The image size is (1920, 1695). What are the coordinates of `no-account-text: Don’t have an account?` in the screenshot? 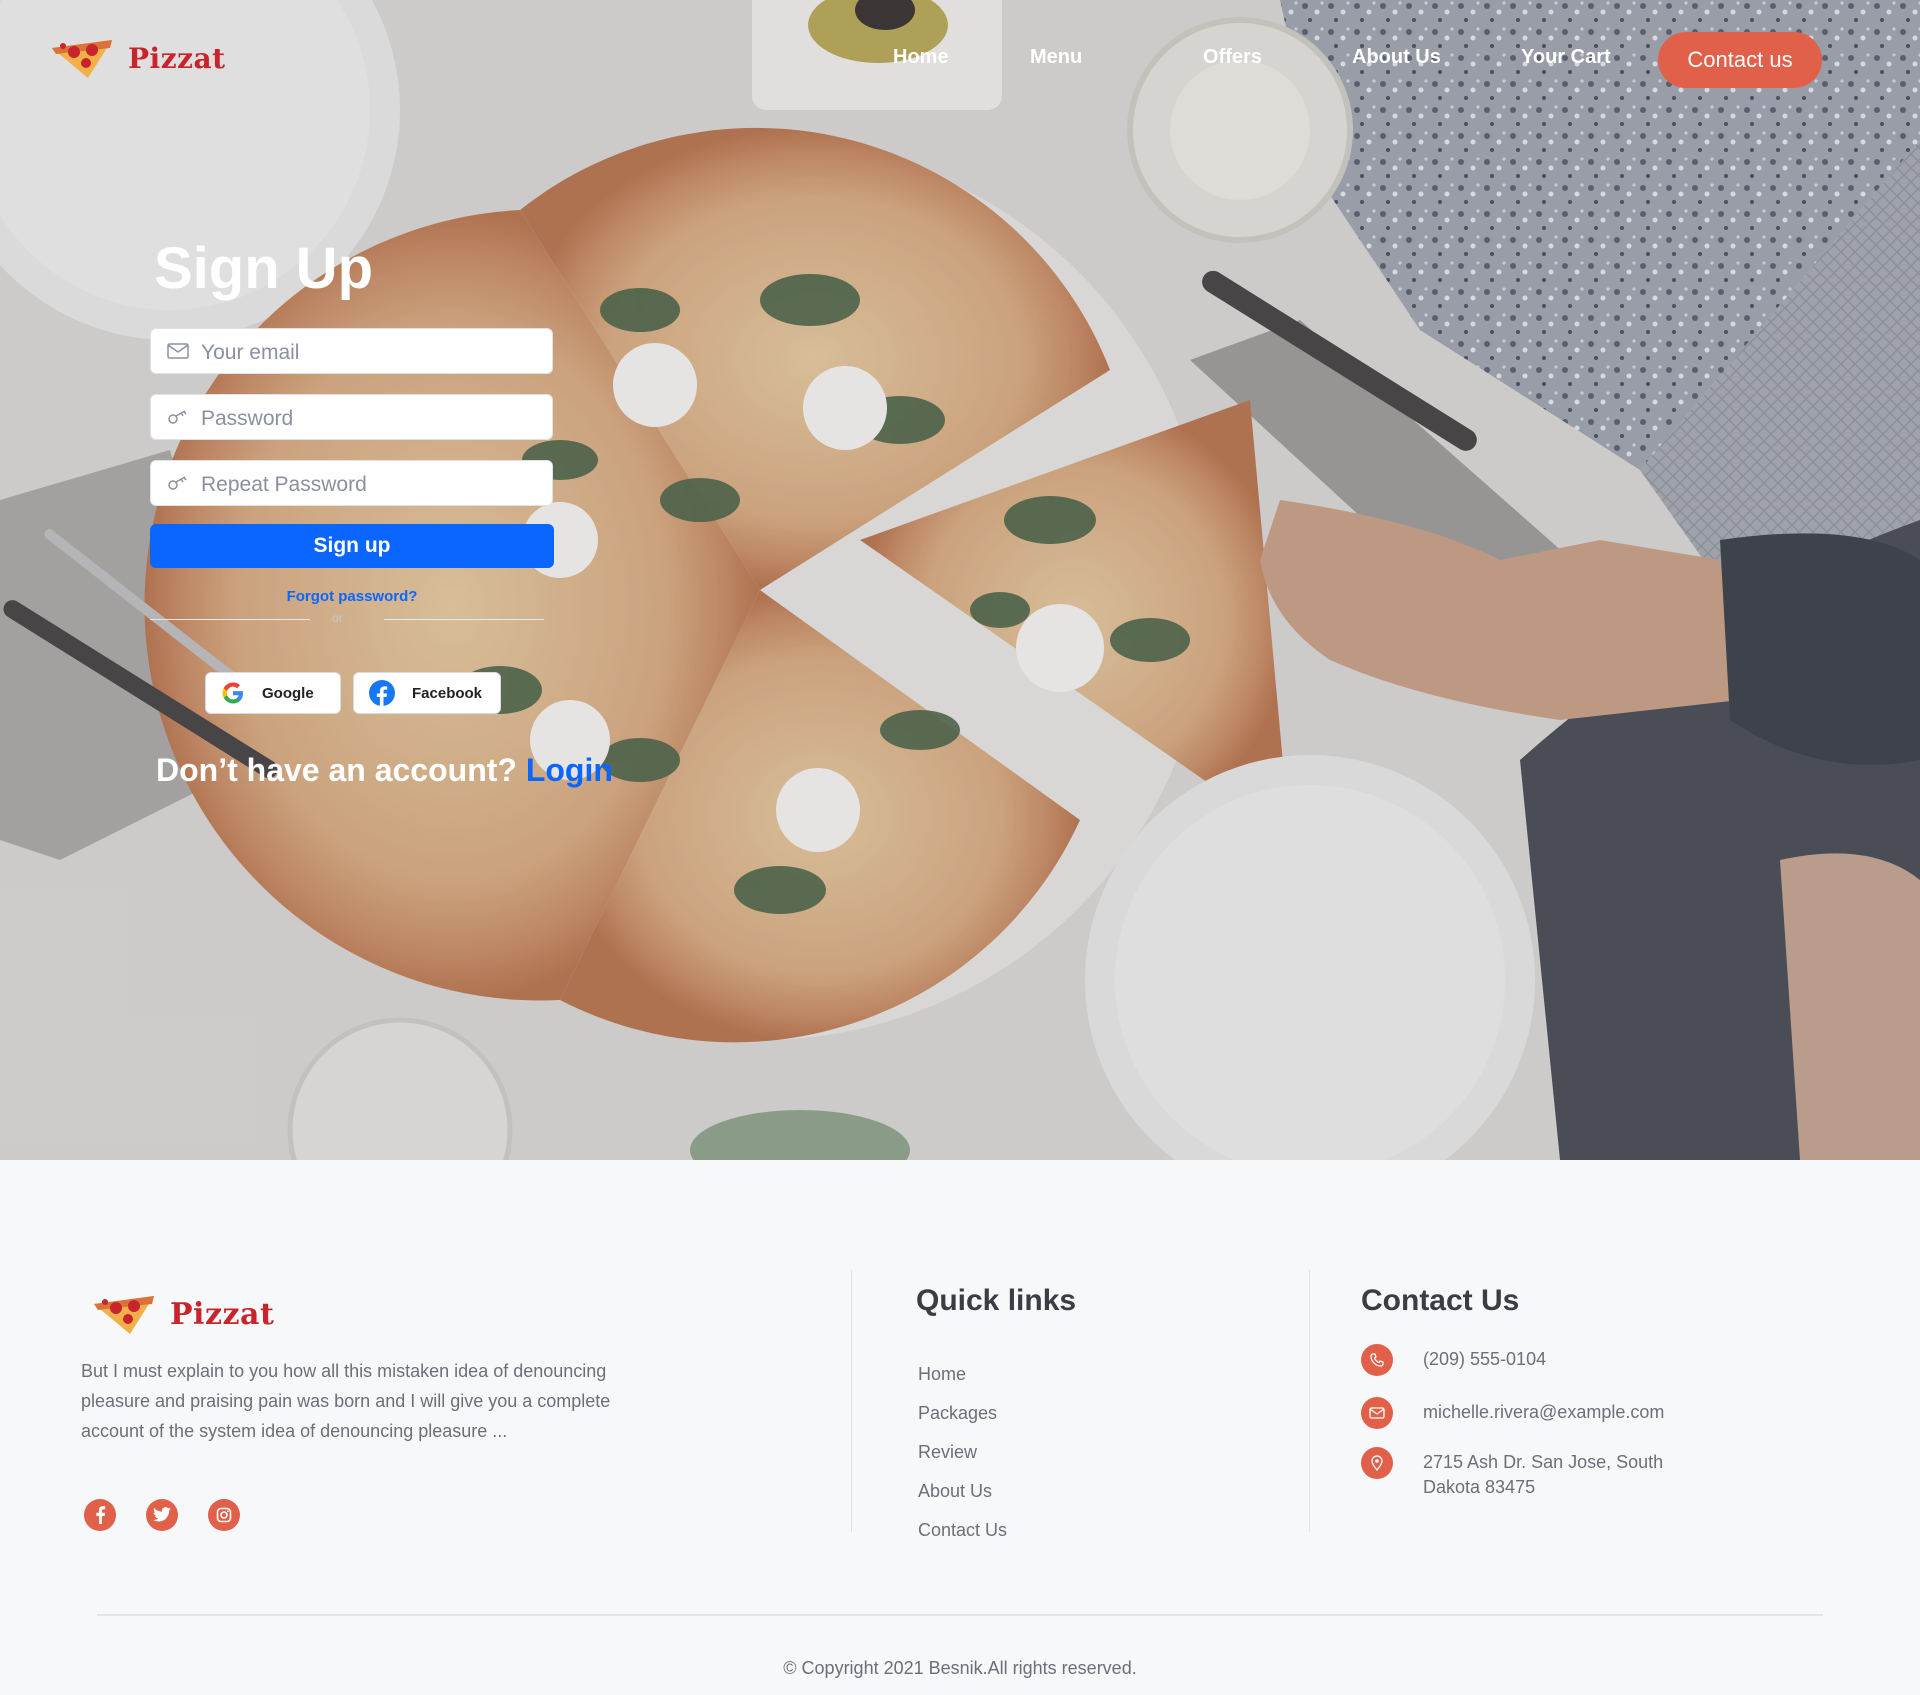 It's located at (336, 770).